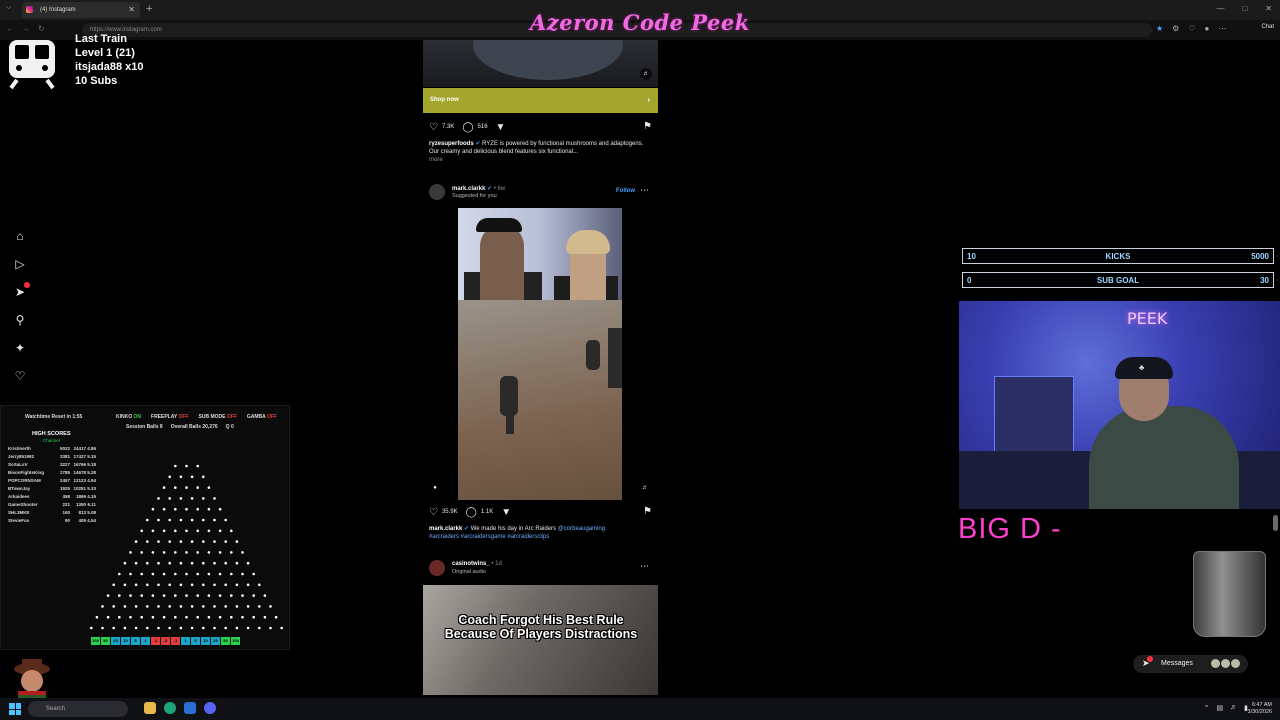 This screenshot has height=720, width=1280. What do you see at coordinates (625, 191) in the screenshot?
I see `follow-button: Follow` at bounding box center [625, 191].